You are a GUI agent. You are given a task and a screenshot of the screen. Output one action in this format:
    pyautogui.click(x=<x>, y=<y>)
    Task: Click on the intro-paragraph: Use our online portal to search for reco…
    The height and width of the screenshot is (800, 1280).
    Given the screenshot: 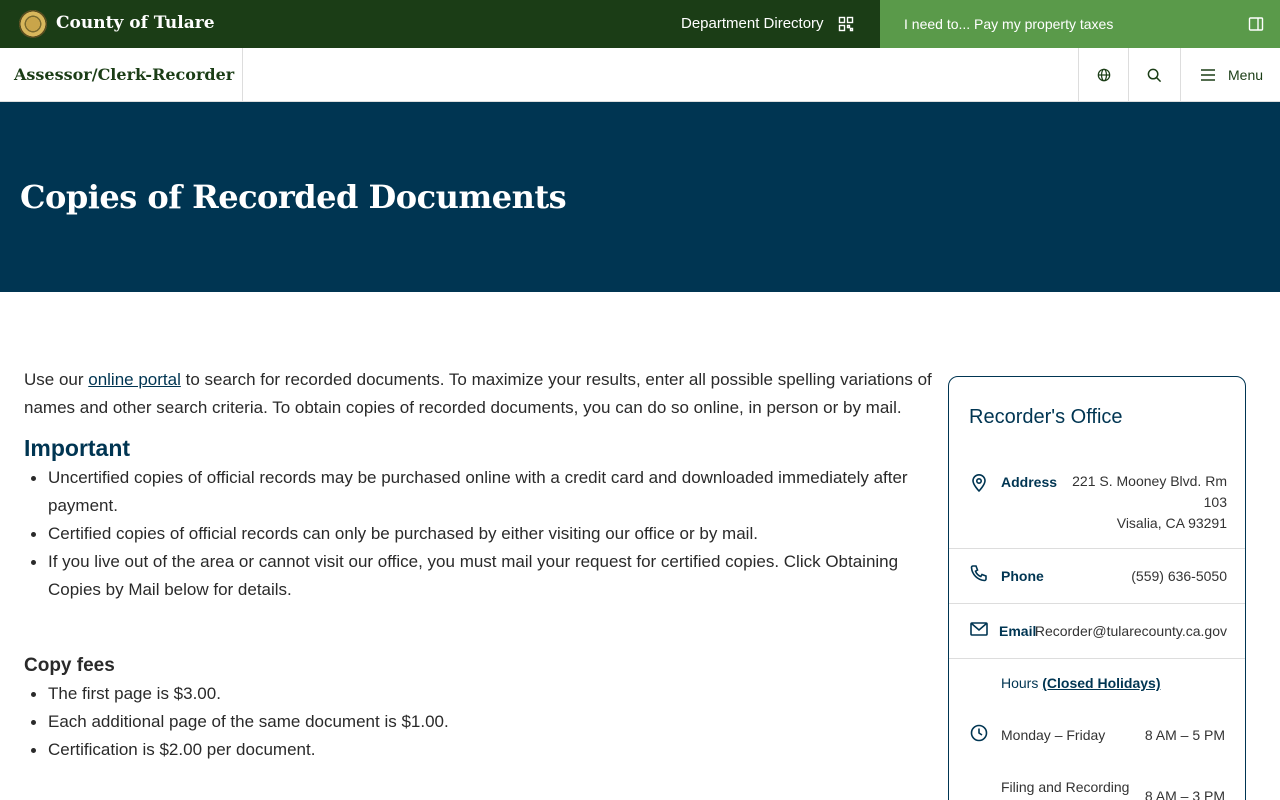 What is the action you would take?
    pyautogui.click(x=482, y=394)
    